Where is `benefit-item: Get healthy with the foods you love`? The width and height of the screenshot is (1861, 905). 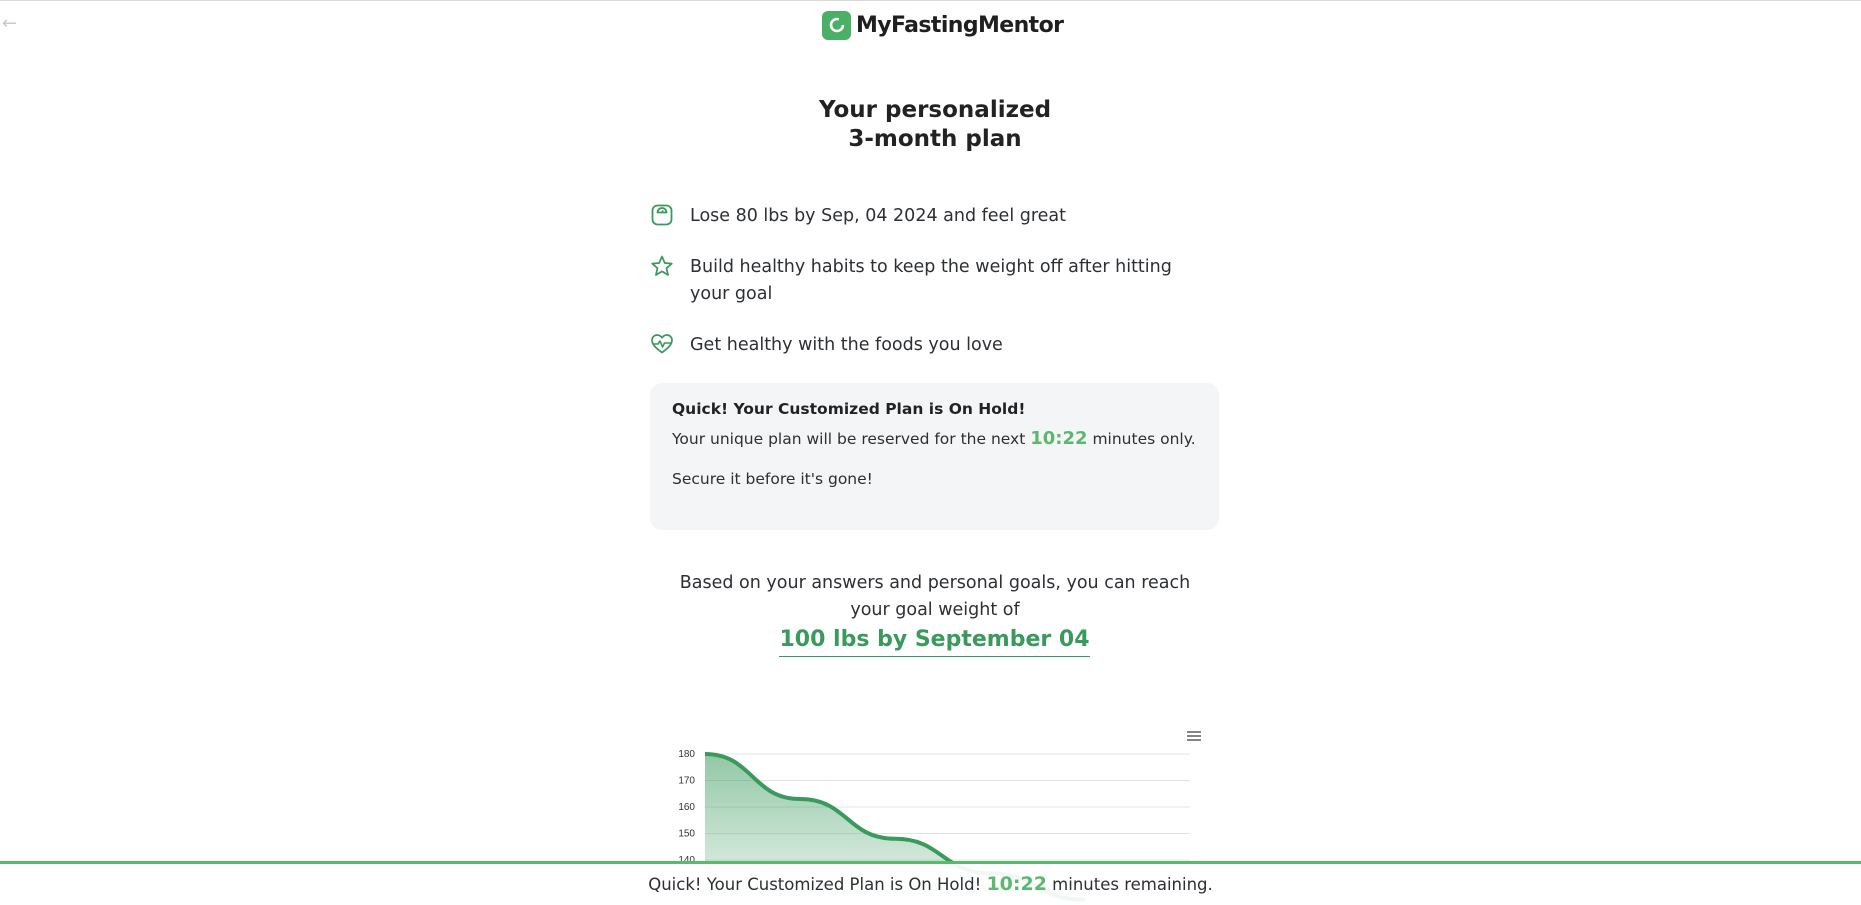 benefit-item: Get healthy with the foods you love is located at coordinates (930, 345).